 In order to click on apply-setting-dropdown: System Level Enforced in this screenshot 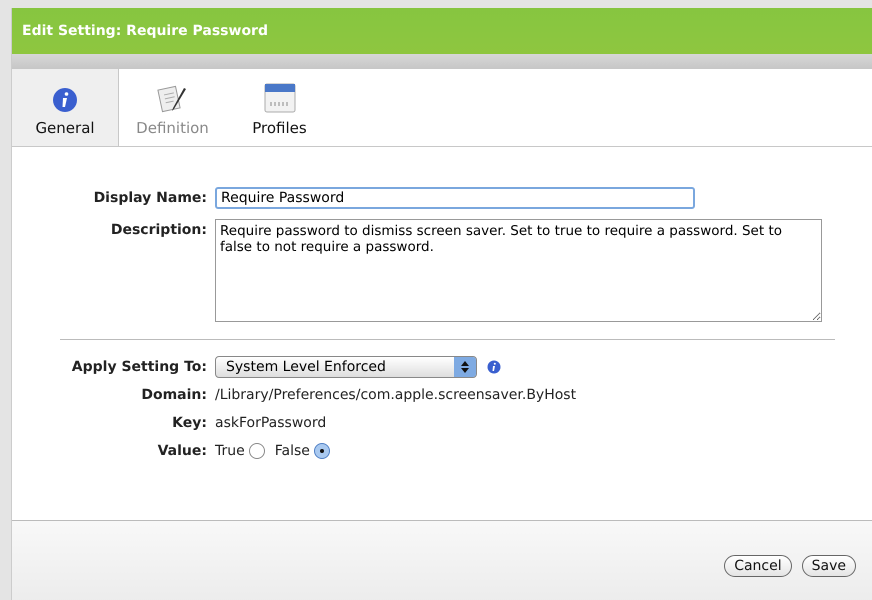, I will do `click(346, 367)`.